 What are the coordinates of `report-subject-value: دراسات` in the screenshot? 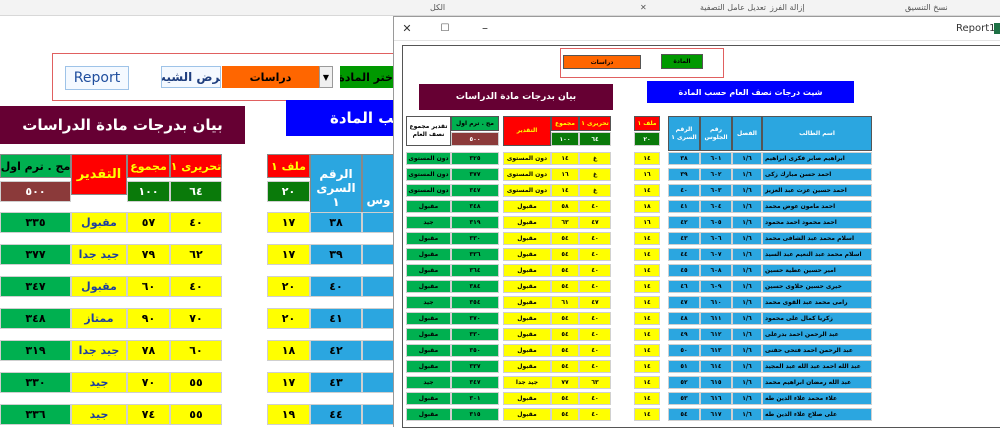 It's located at (602, 62).